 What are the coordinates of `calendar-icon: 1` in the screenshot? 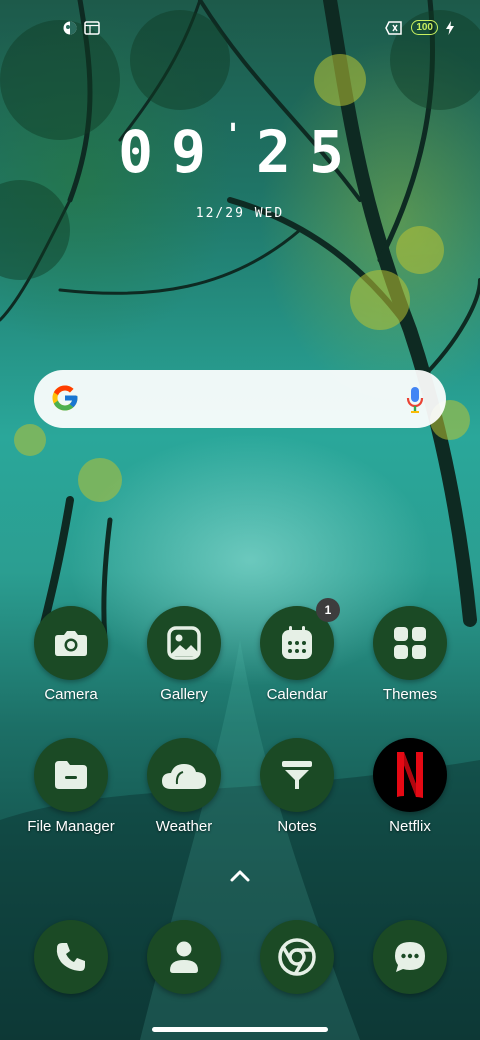 It's located at (300, 639).